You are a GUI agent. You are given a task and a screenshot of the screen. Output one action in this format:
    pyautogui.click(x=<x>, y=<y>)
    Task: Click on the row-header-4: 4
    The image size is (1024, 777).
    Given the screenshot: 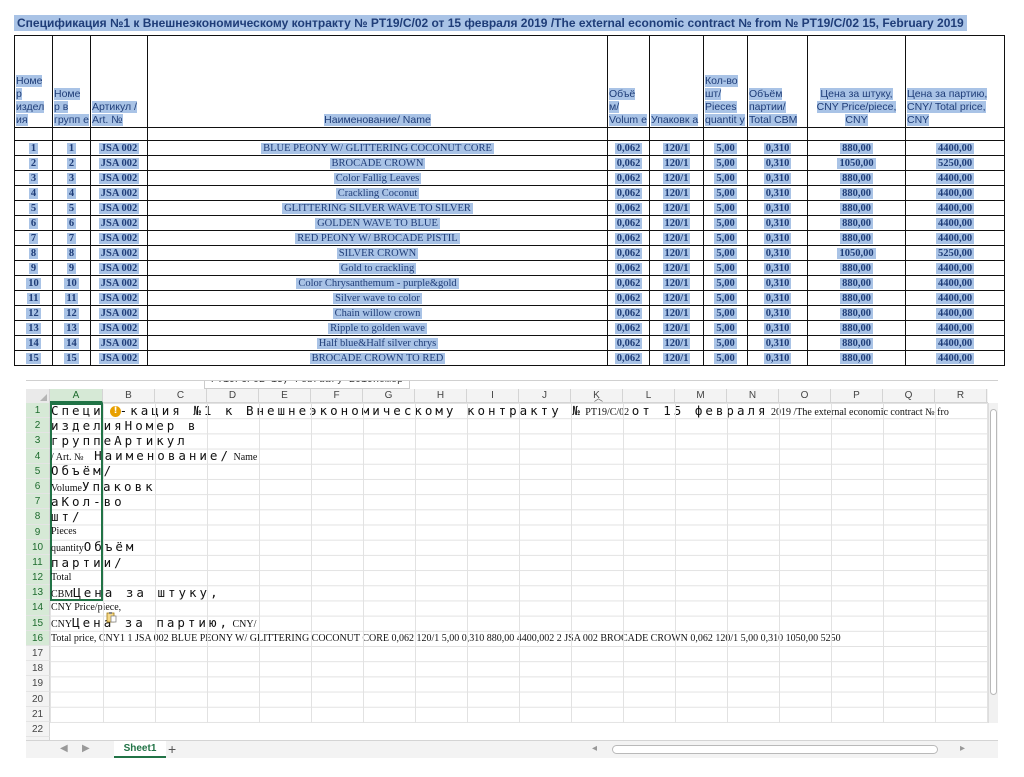 What is the action you would take?
    pyautogui.click(x=38, y=456)
    